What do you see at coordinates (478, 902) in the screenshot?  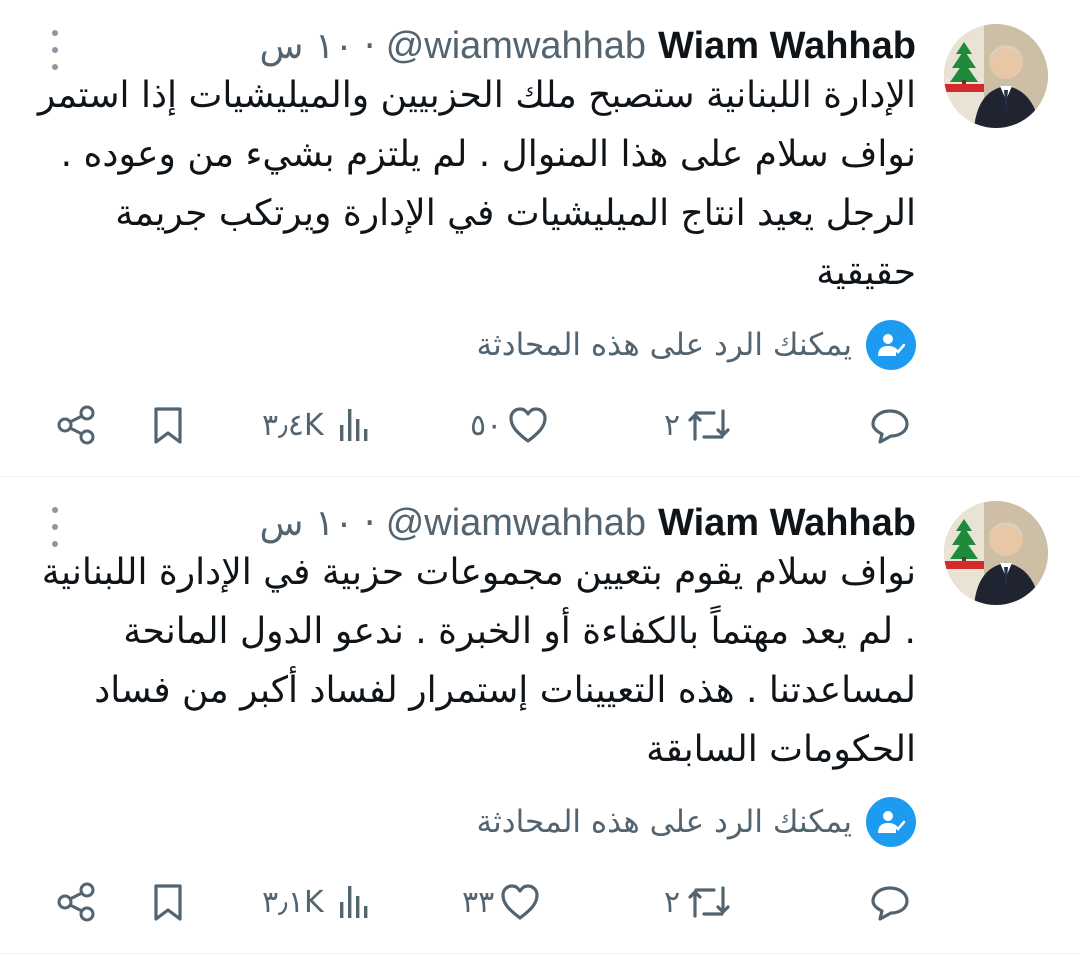 I see `like-count: ٣٣` at bounding box center [478, 902].